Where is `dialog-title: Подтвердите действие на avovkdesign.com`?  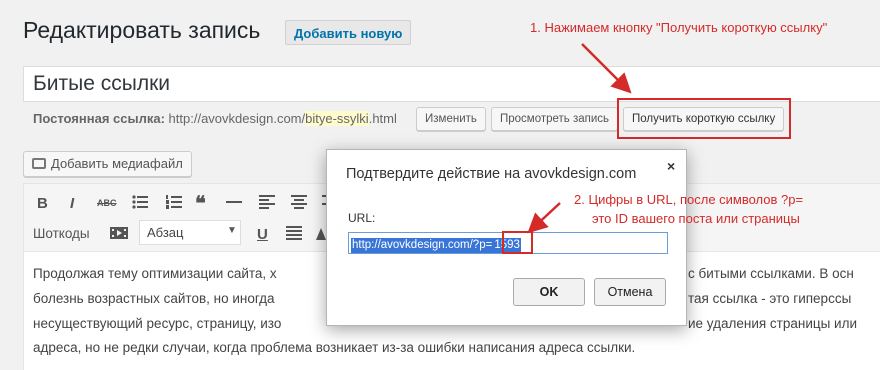 dialog-title: Подтвердите действие на avovkdesign.com is located at coordinates (491, 174).